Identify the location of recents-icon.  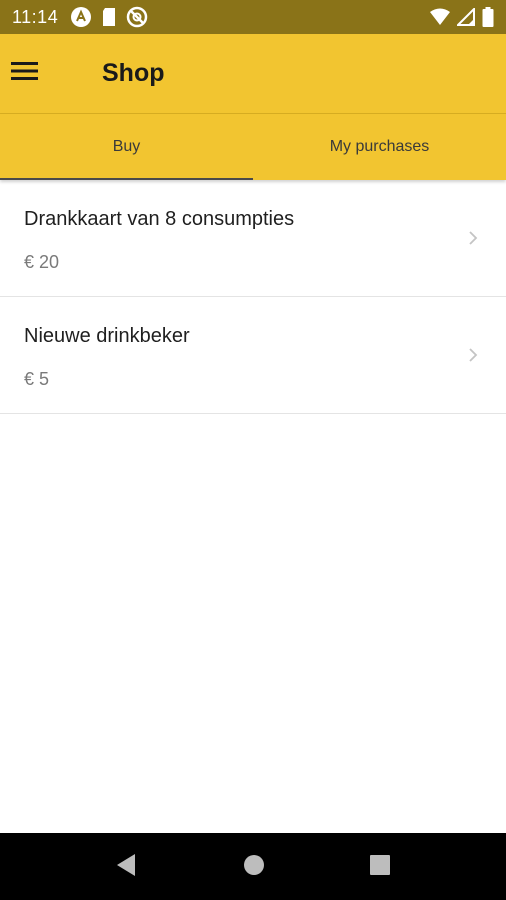
(380, 867).